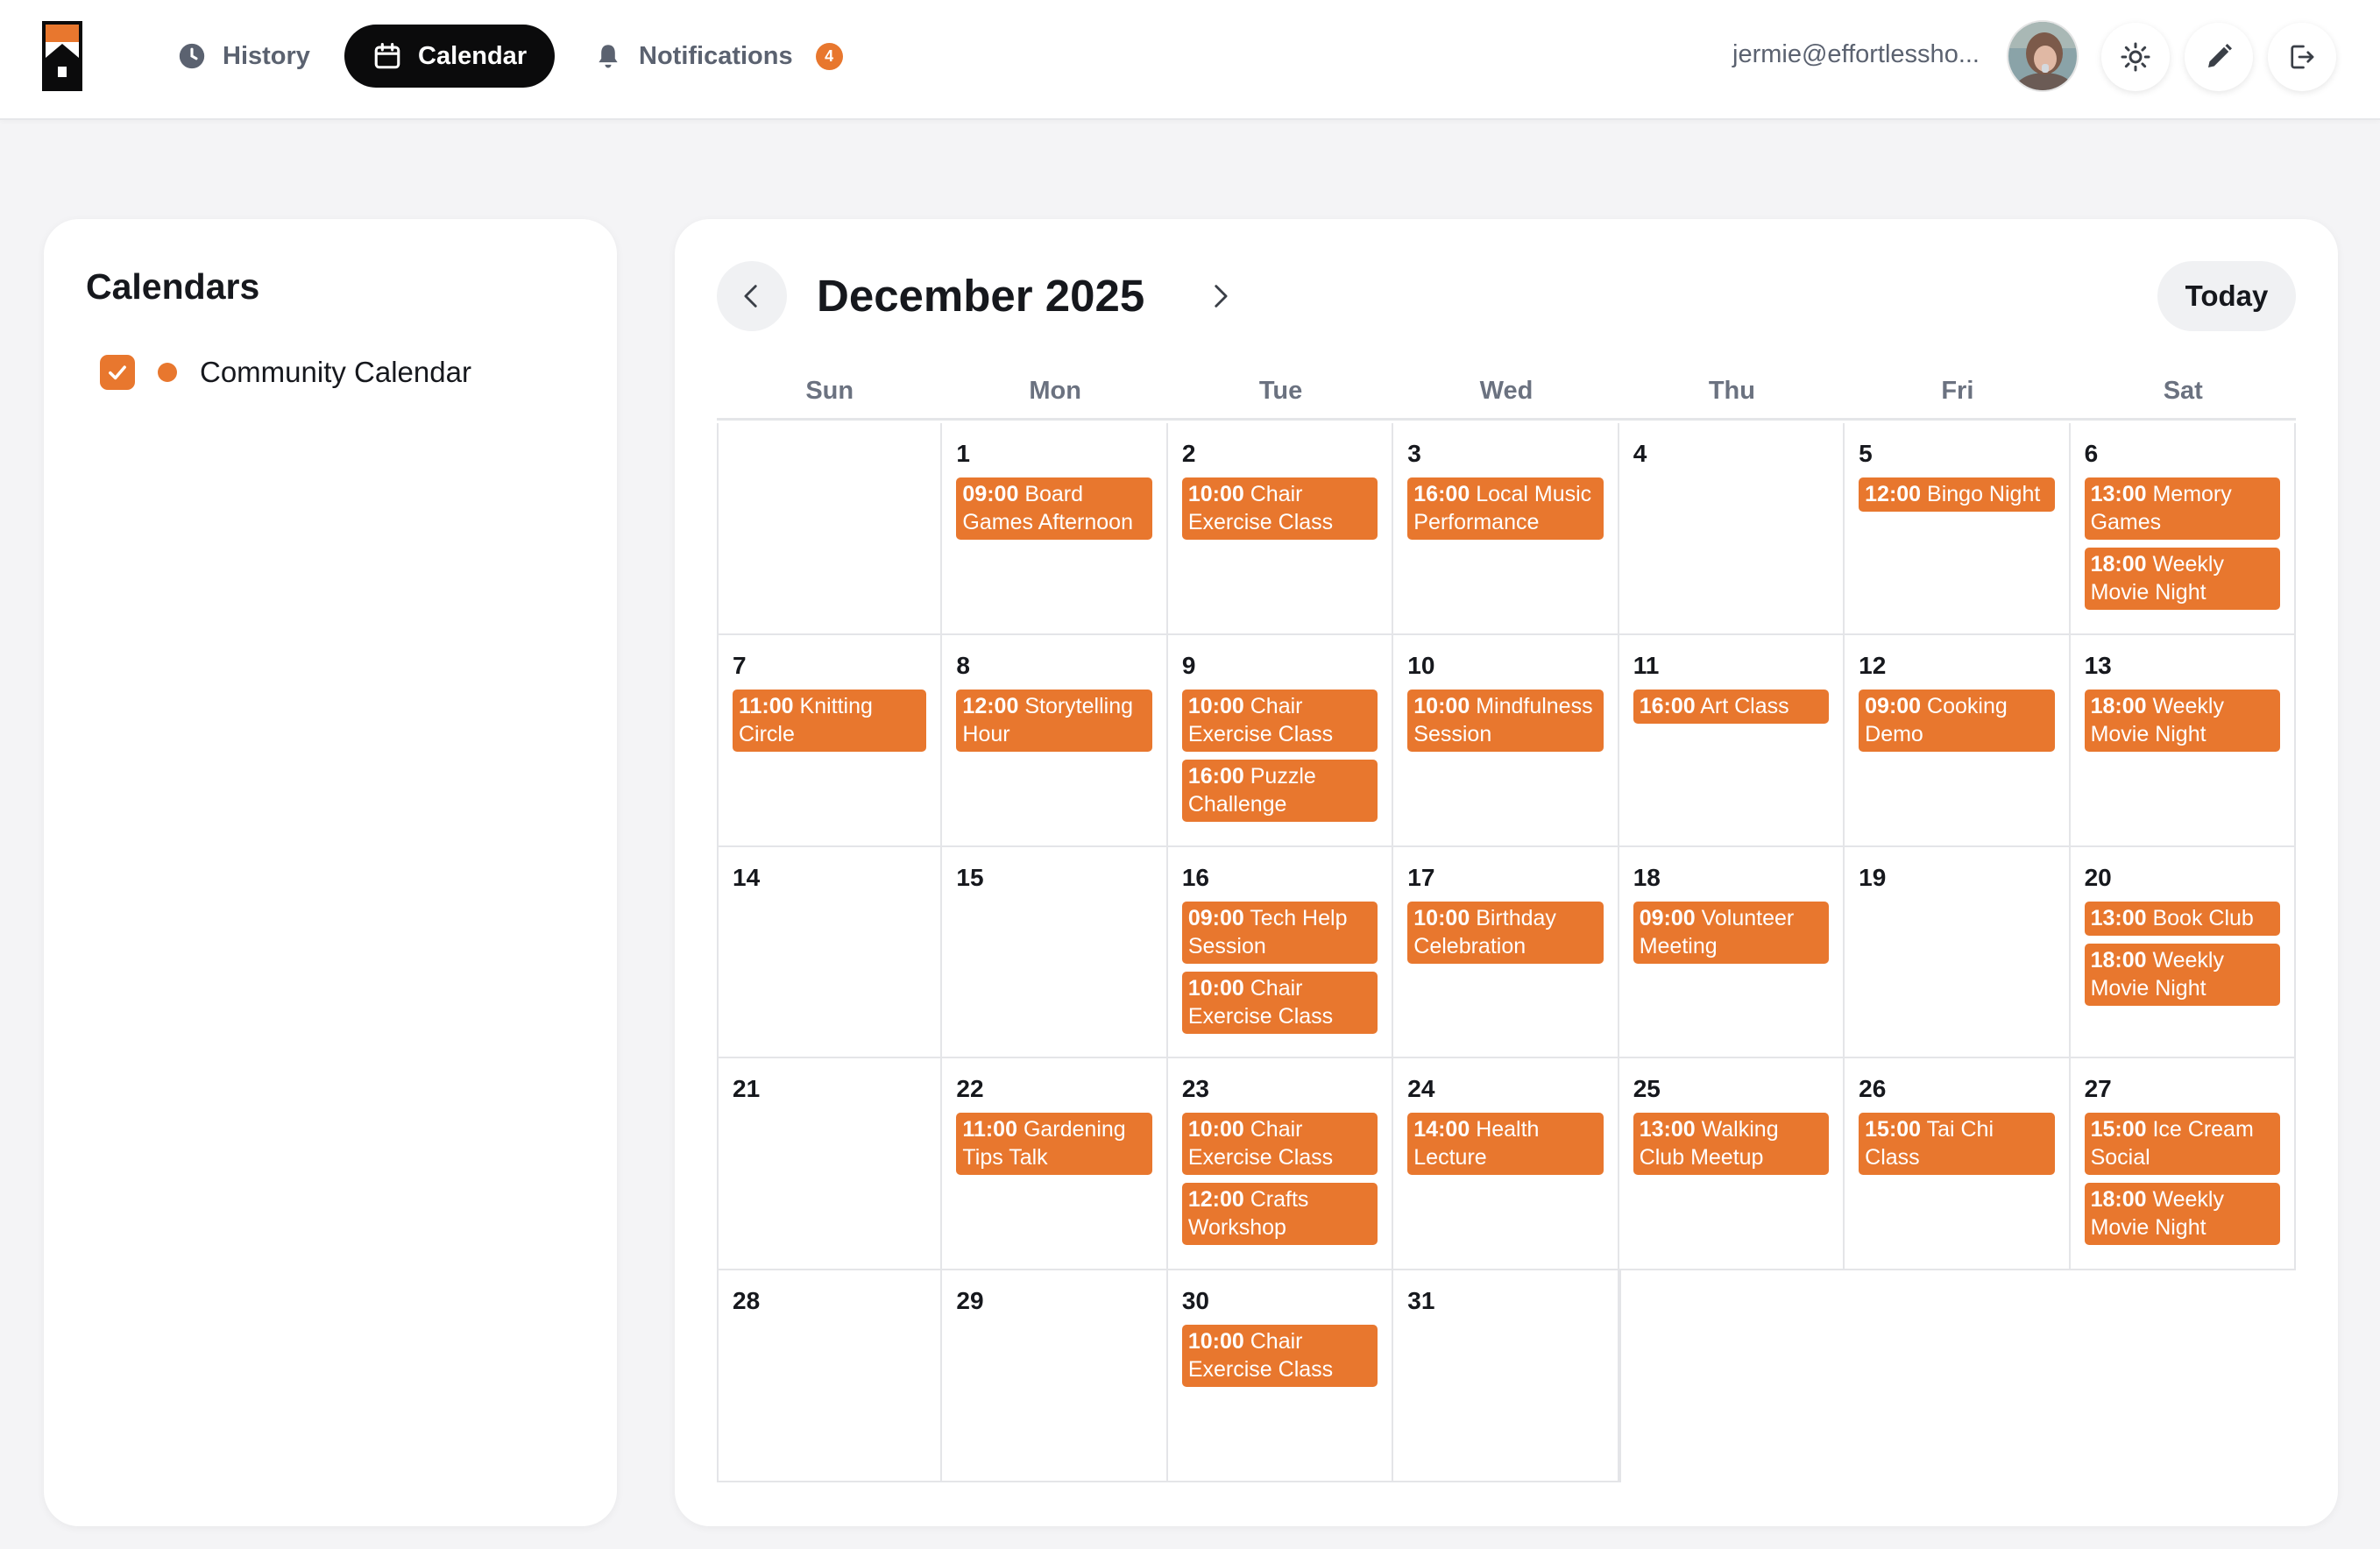 The height and width of the screenshot is (1549, 2380). I want to click on weekday-label: Thu, so click(1731, 391).